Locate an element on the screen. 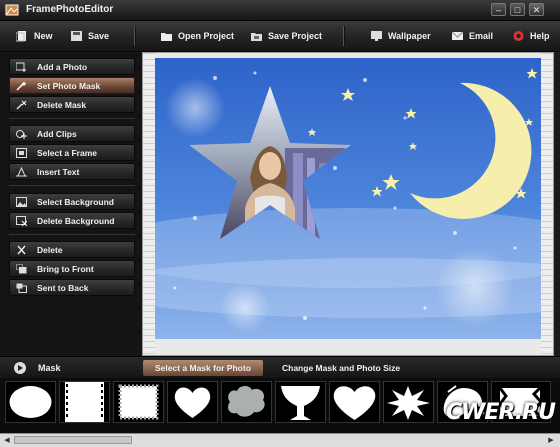 The width and height of the screenshot is (560, 447). sidebar-item-bring-to-front: Bring to Front is located at coordinates (72, 268).